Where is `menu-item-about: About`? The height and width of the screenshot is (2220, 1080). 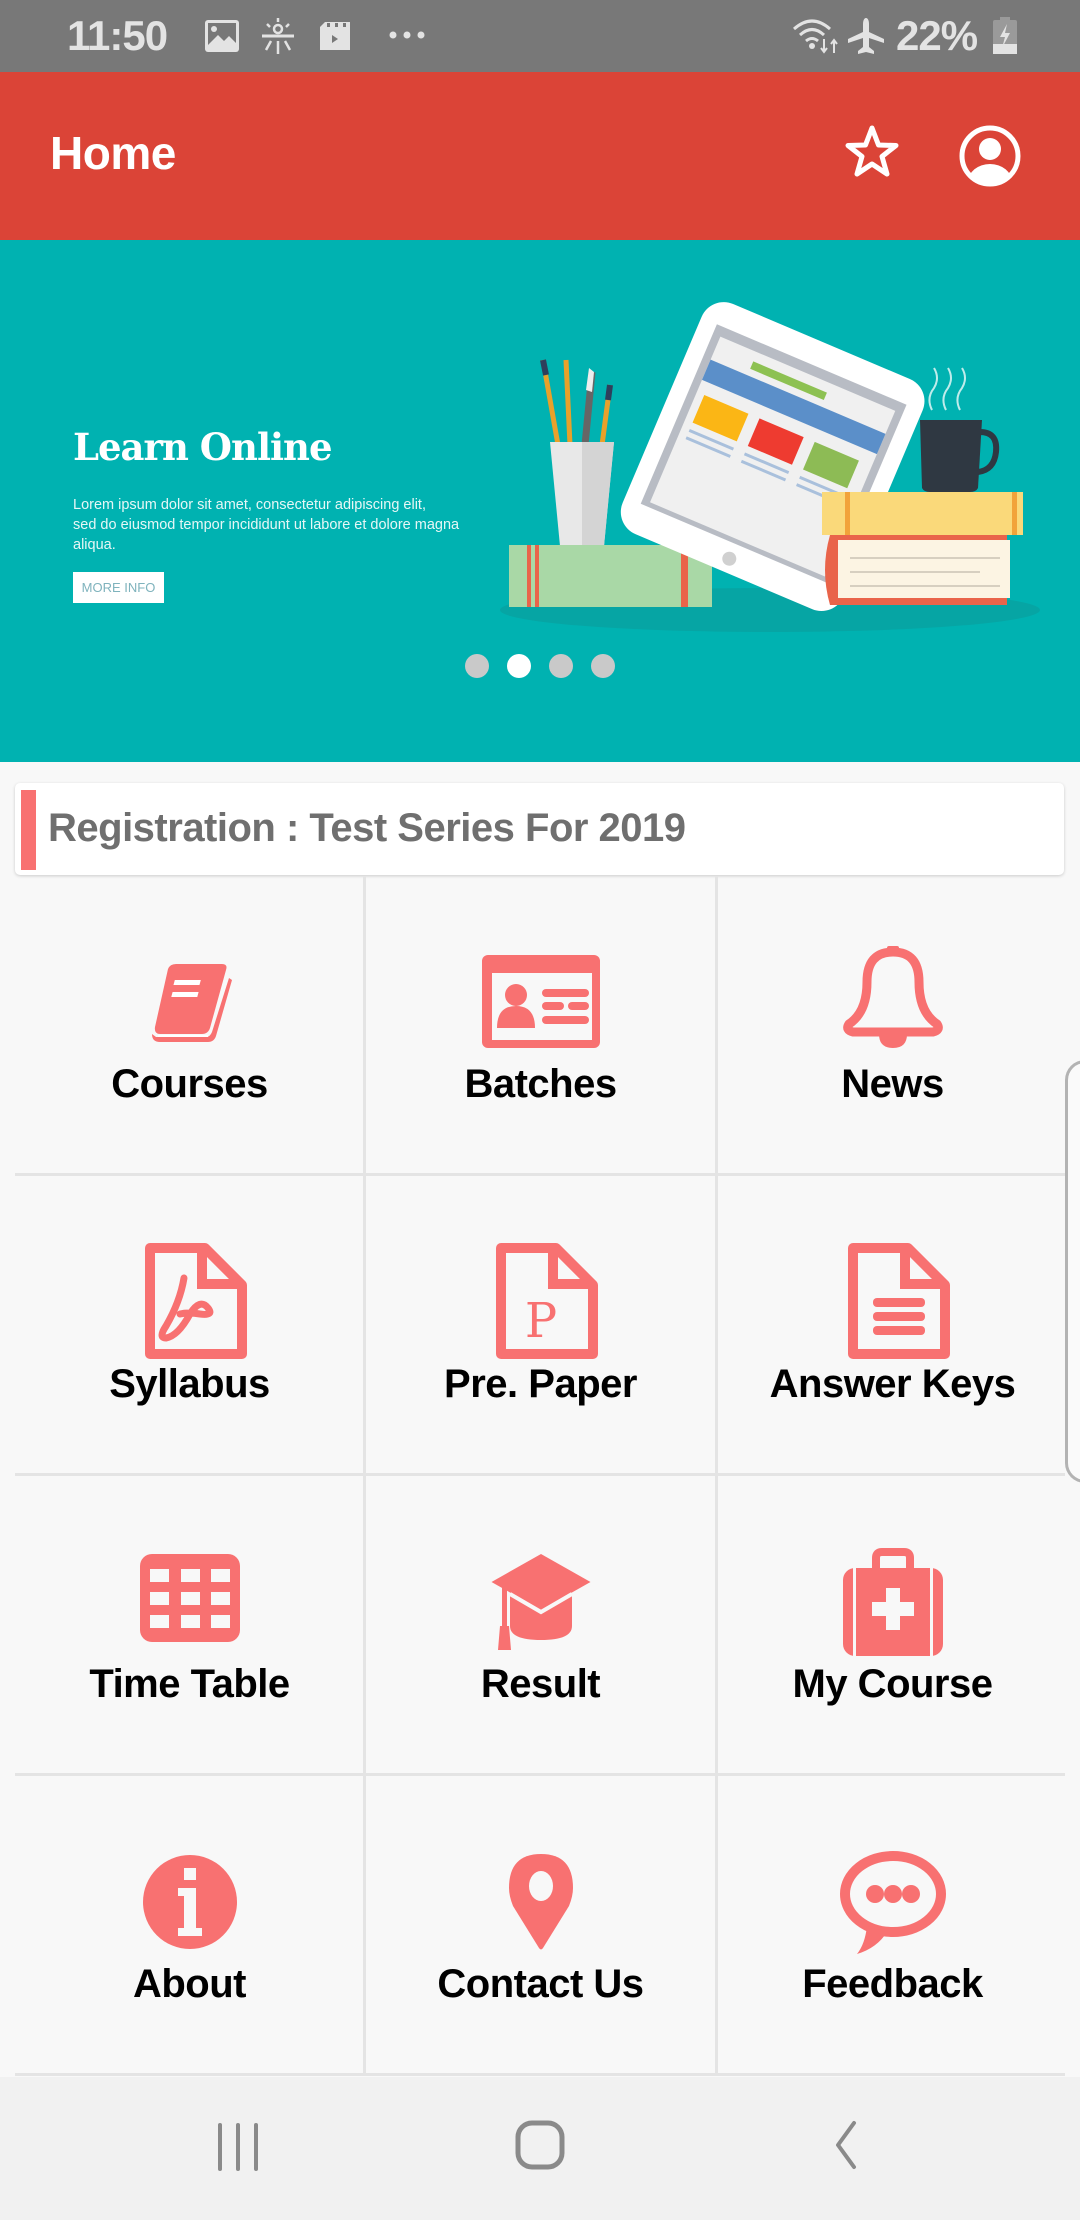 menu-item-about: About is located at coordinates (189, 1926).